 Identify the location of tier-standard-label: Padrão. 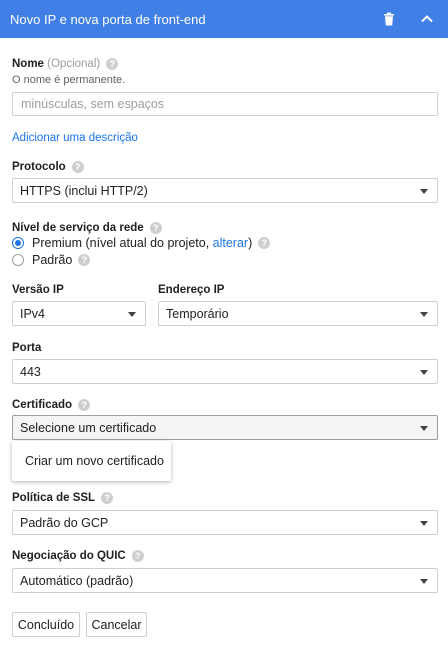
(52, 260).